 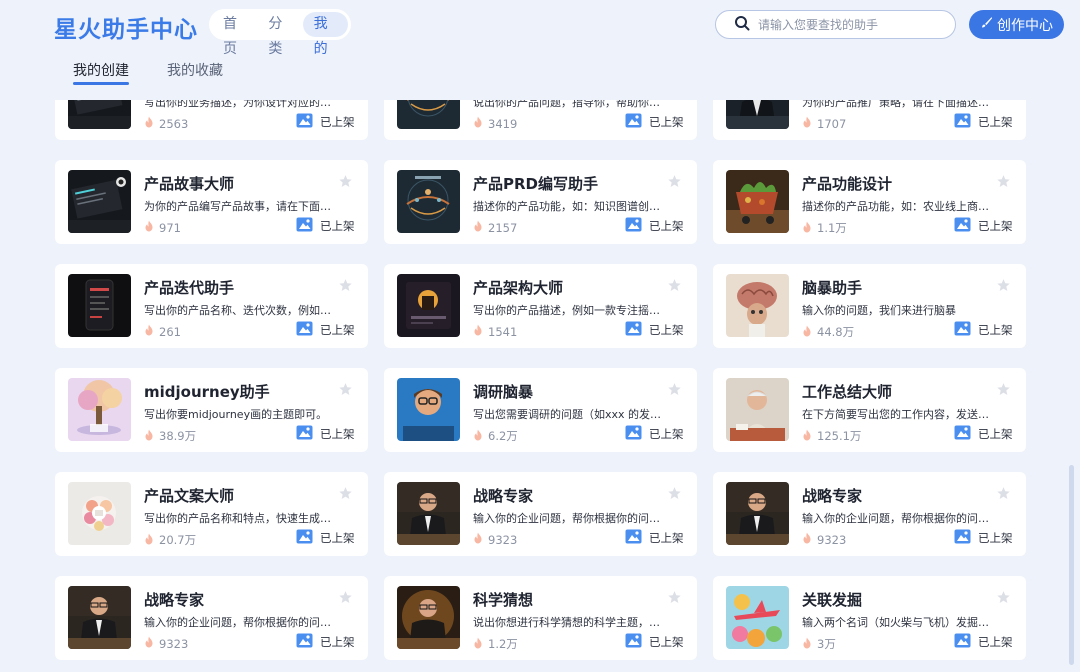 I want to click on assistant-card: 写出你的业务描述，为你设计对应的业... 2563 已上架, so click(x=211, y=120).